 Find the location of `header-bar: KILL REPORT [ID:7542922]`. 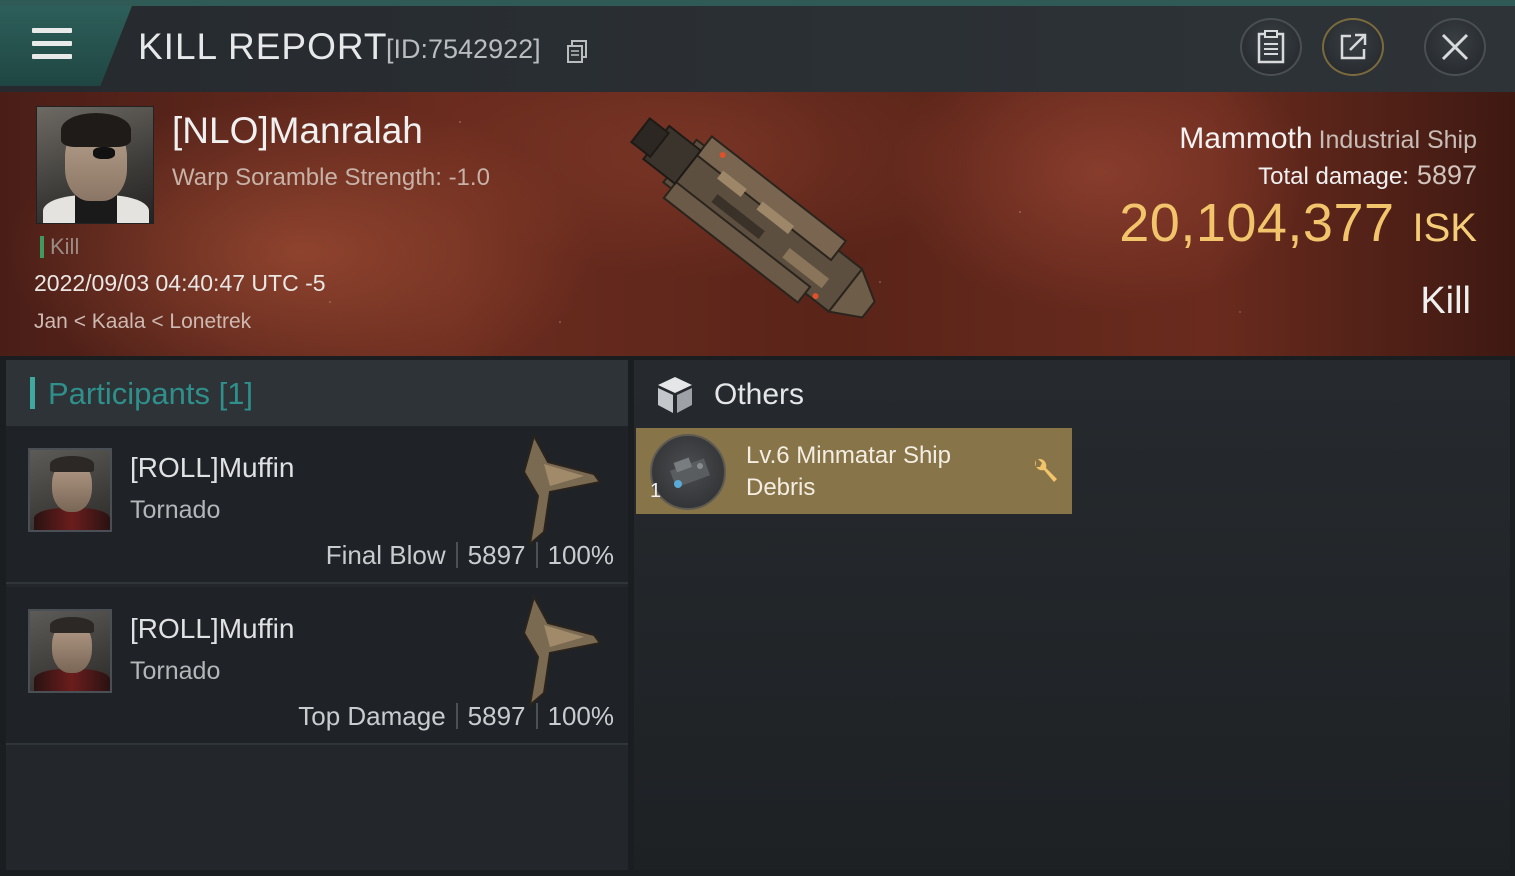

header-bar: KILL REPORT [ID:7542922] is located at coordinates (757, 46).